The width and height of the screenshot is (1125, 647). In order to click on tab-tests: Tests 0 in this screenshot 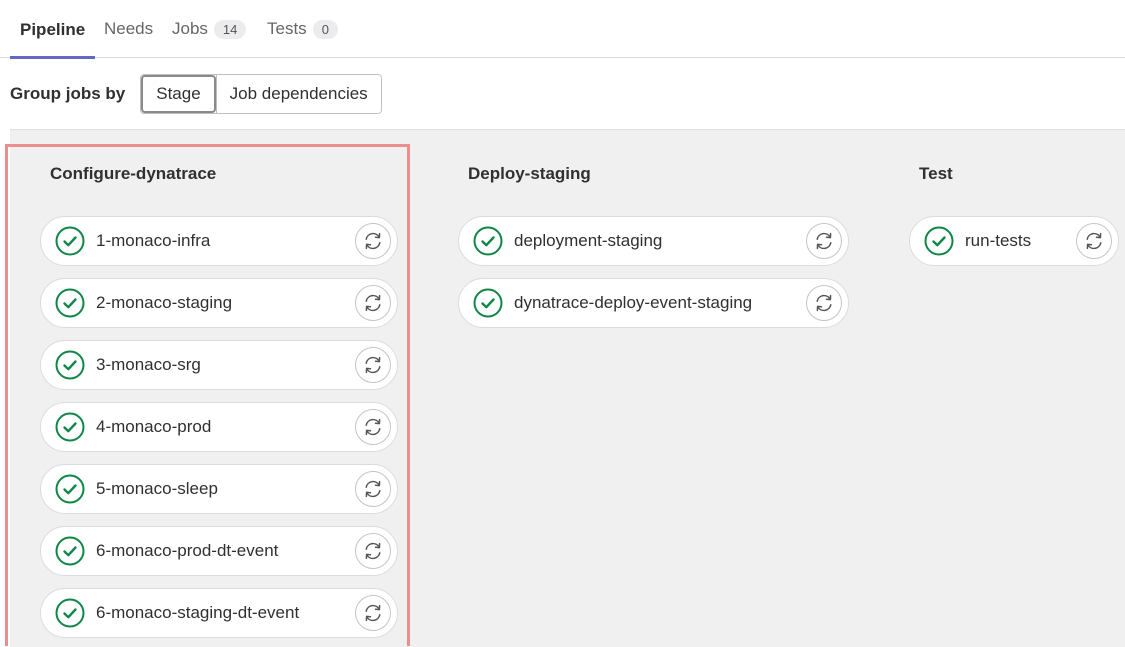, I will do `click(302, 29)`.